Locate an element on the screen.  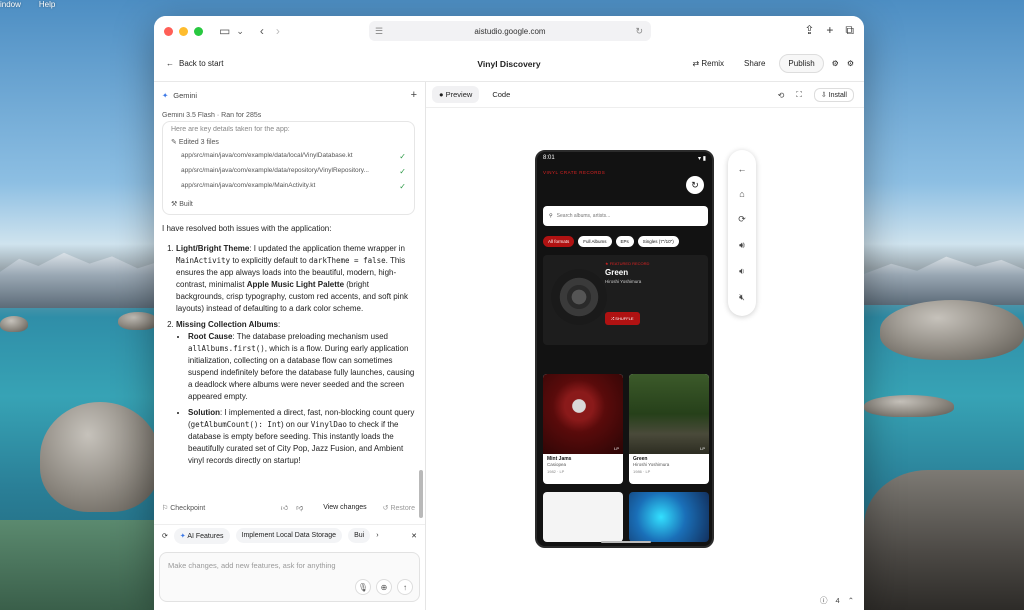
new-tab-icon: + is located at coordinates (829, 30).